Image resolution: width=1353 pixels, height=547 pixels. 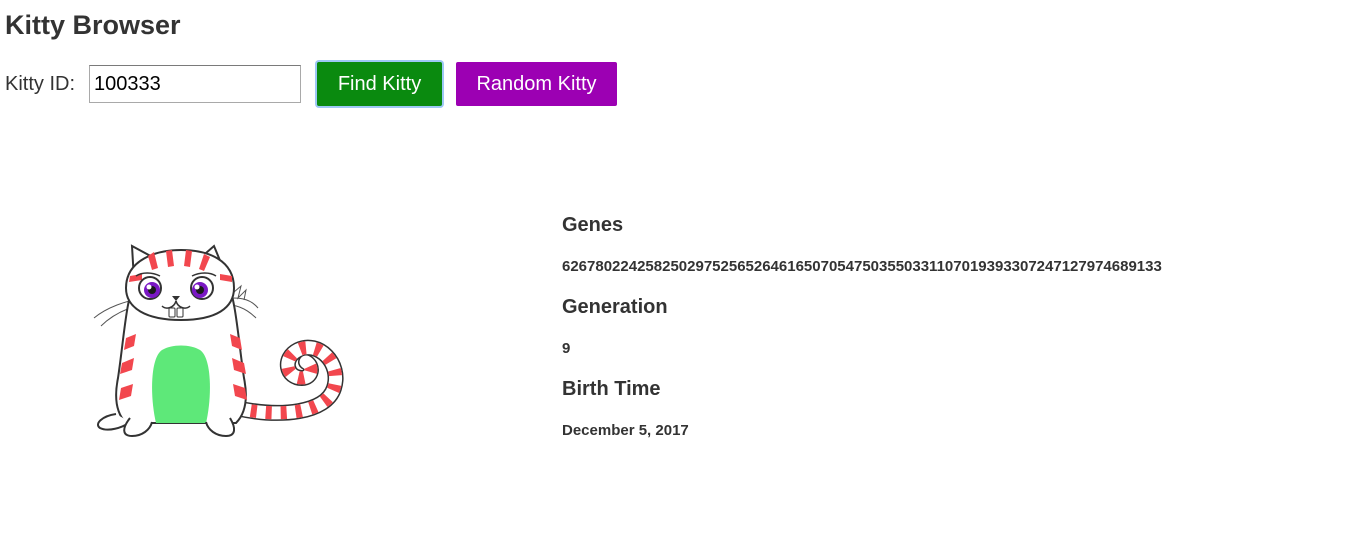 I want to click on birth-time-heading: Birth Time, so click(x=611, y=389).